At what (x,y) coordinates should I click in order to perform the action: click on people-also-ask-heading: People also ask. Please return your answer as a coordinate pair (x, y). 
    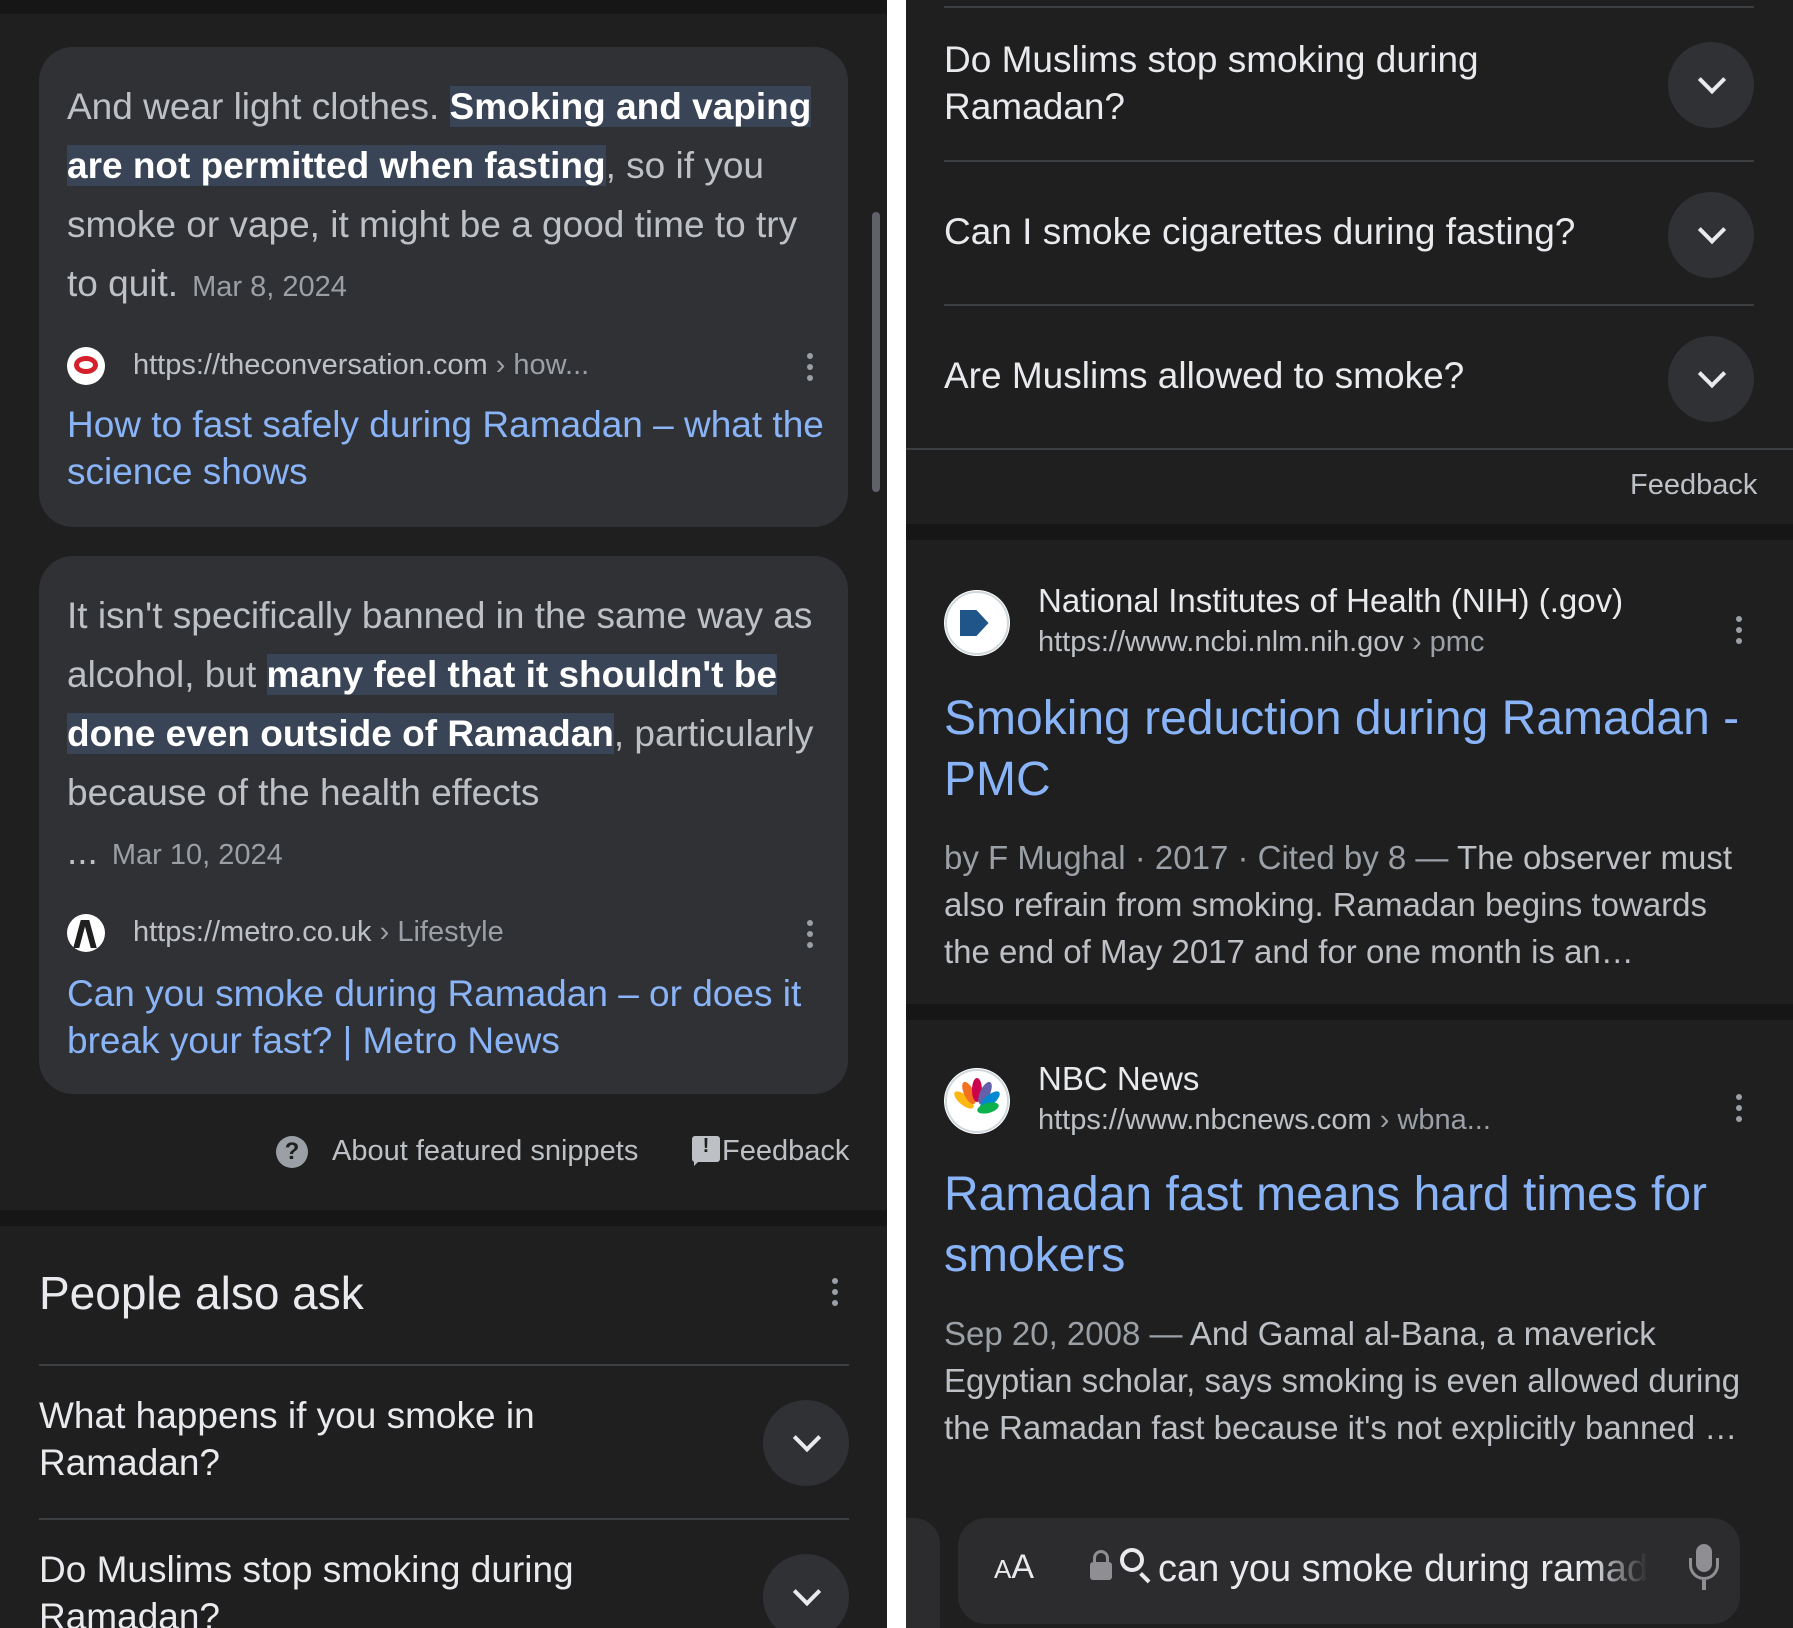
    Looking at the image, I should click on (201, 1293).